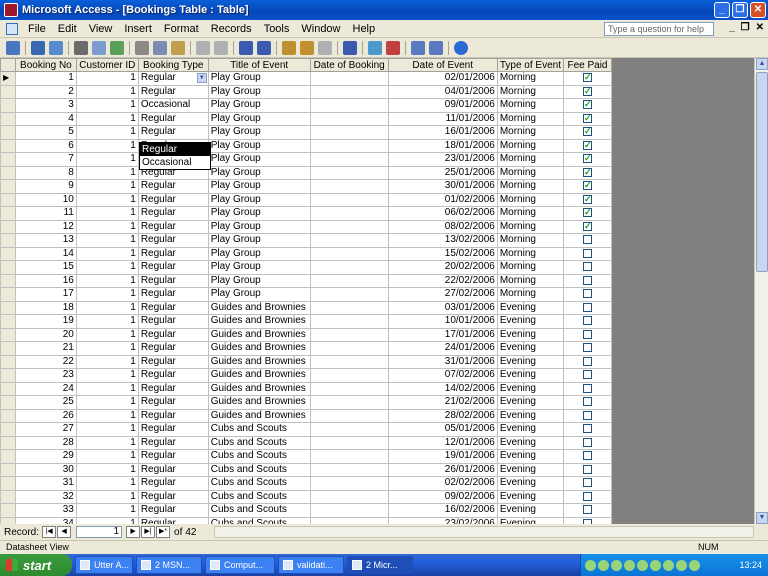 The image size is (768, 576). What do you see at coordinates (306, 294) in the screenshot?
I see `table-row: 17 1 Regular Play Group 27/02/2006 Morning` at bounding box center [306, 294].